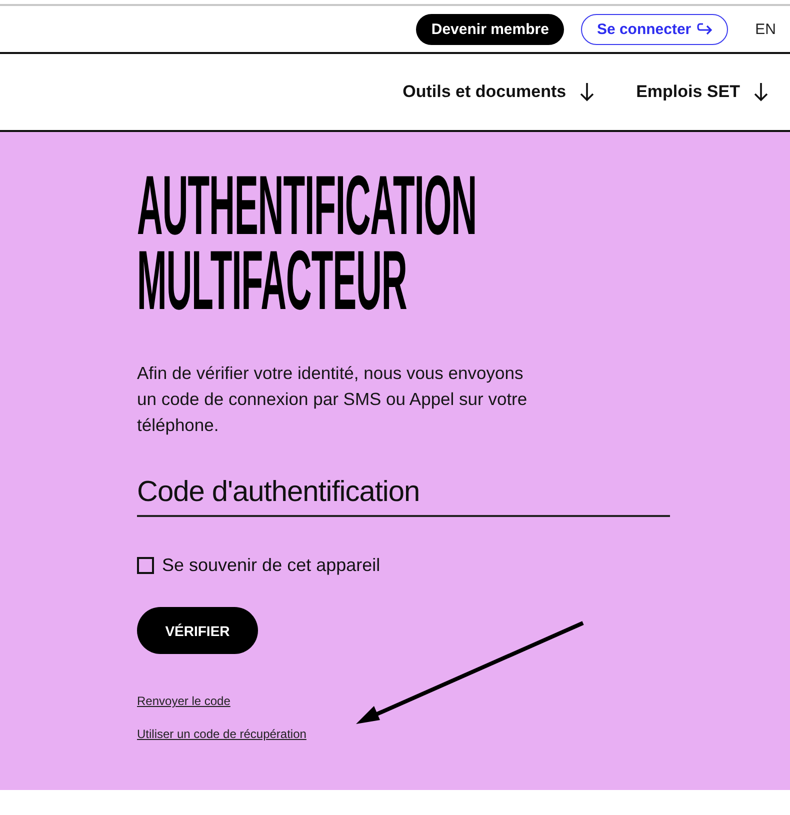 This screenshot has height=815, width=790. What do you see at coordinates (490, 29) in the screenshot?
I see `join-button: Devenir membre` at bounding box center [490, 29].